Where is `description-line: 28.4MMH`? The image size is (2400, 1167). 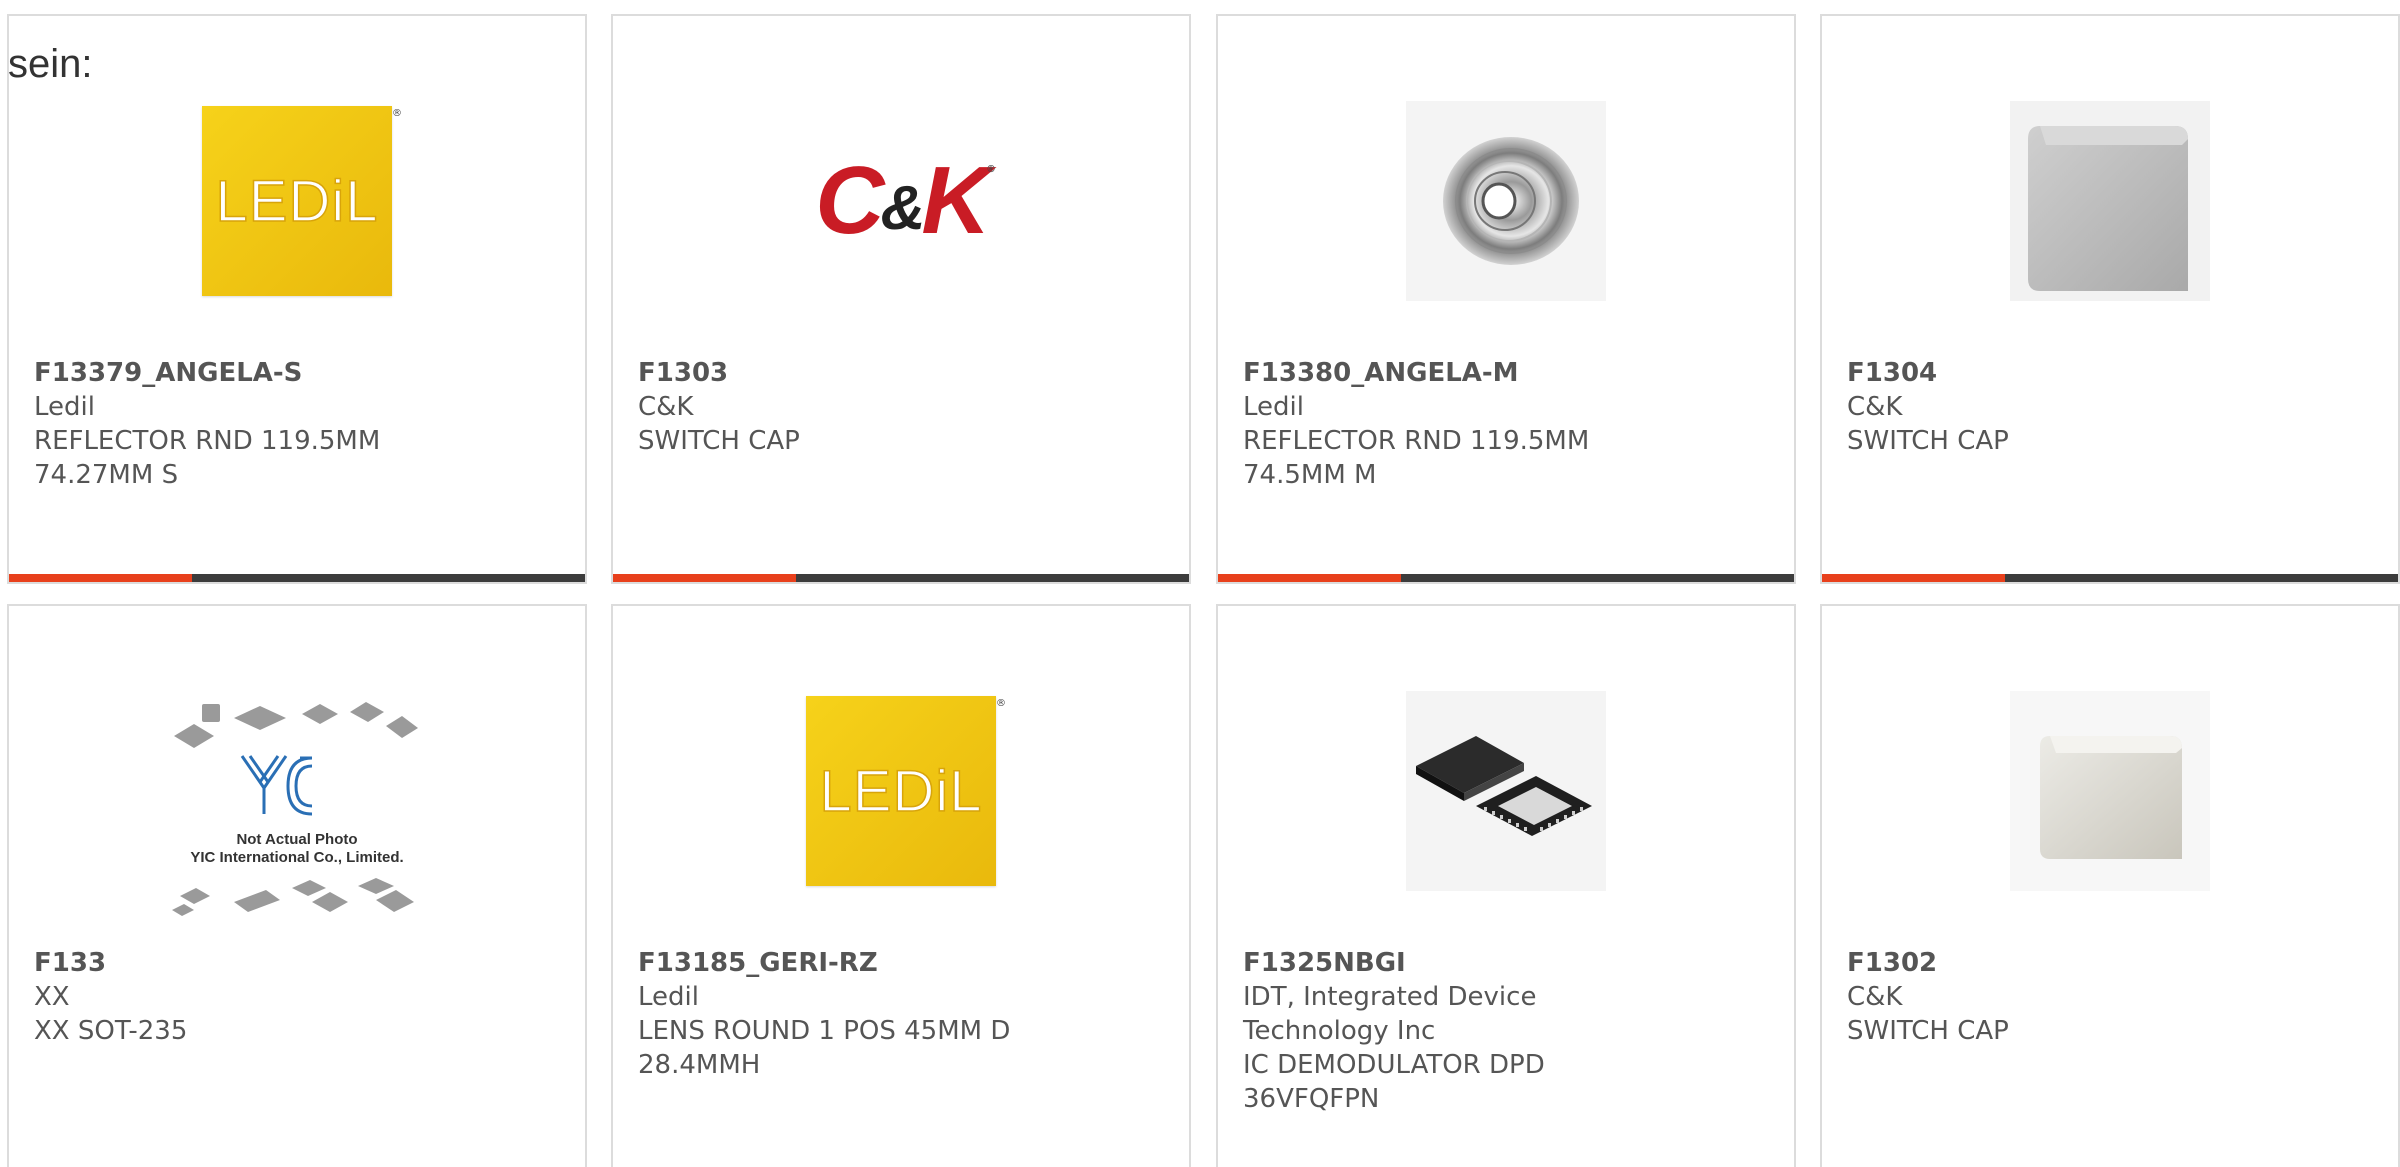 description-line: 28.4MMH is located at coordinates (699, 1065).